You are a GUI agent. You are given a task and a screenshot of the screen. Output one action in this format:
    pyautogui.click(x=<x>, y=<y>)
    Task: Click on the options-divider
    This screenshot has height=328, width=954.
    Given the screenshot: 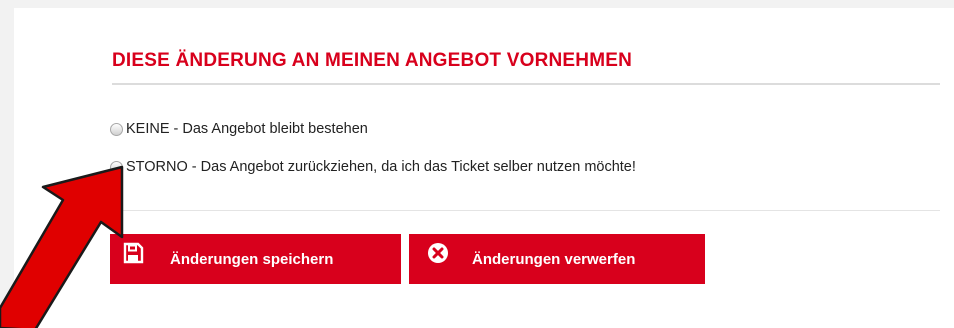 What is the action you would take?
    pyautogui.click(x=526, y=210)
    